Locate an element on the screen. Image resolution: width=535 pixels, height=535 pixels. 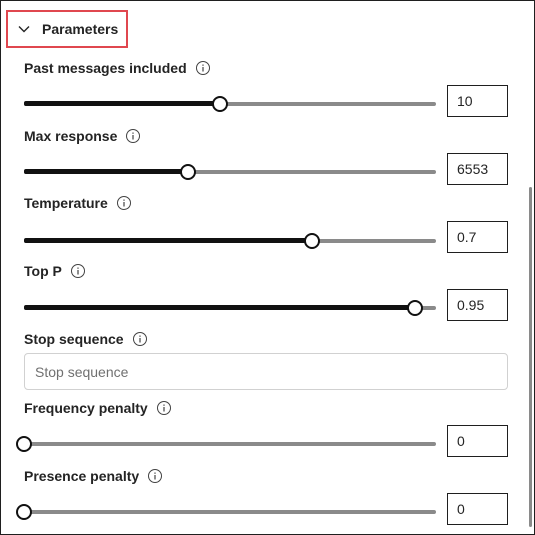
frequency-penalty-slider is located at coordinates (226, 444).